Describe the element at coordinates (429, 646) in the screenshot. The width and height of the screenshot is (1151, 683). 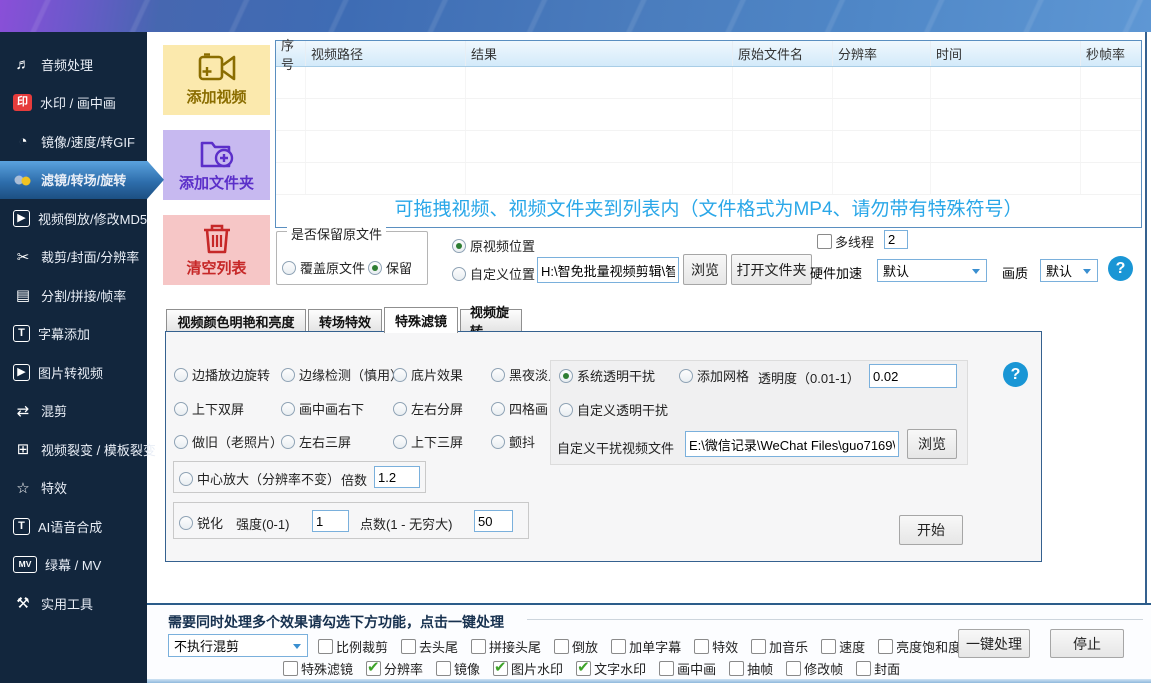
I see `trim-head-tail-checkbox: 去头尾` at that location.